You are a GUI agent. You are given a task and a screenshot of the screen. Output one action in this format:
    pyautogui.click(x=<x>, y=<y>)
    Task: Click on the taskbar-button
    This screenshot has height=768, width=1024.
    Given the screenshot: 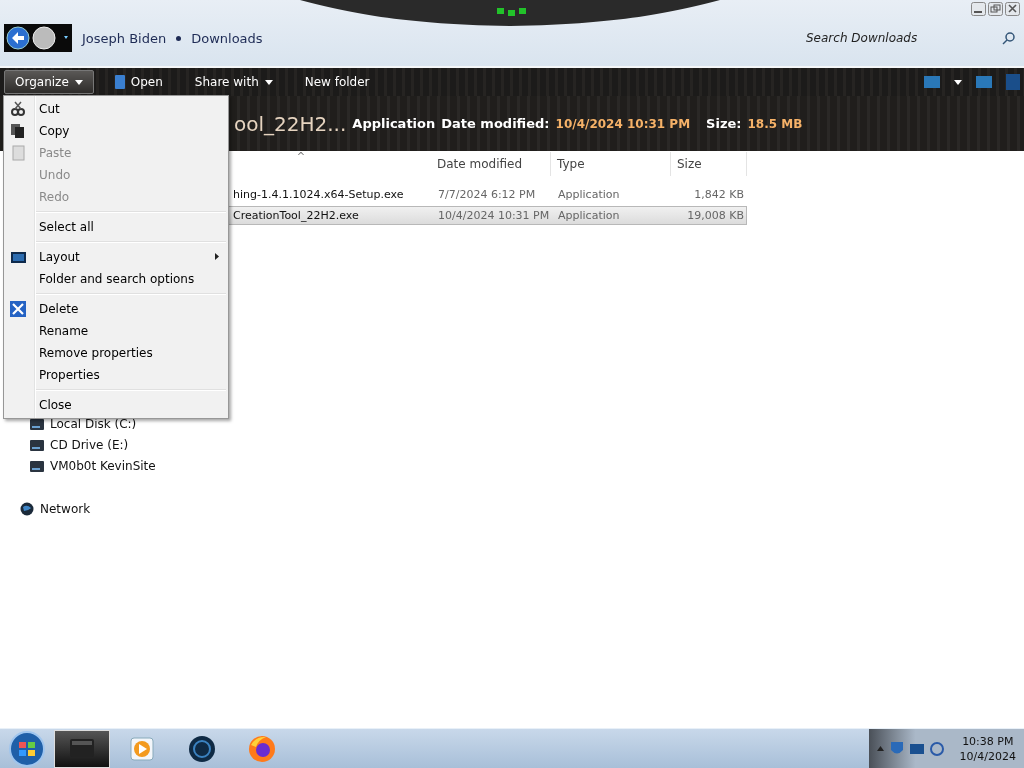 What is the action you would take?
    pyautogui.click(x=82, y=748)
    